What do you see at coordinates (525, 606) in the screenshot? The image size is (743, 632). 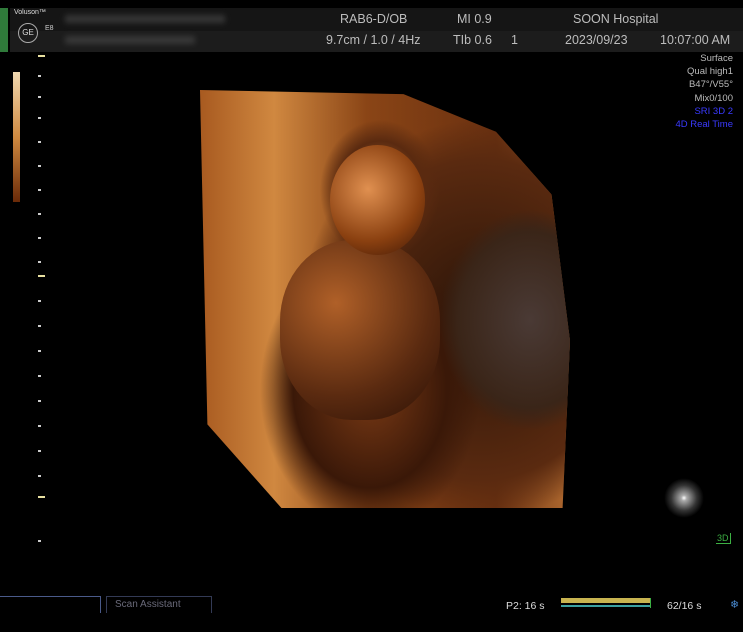 I see `cine-label: P2: 16 s` at bounding box center [525, 606].